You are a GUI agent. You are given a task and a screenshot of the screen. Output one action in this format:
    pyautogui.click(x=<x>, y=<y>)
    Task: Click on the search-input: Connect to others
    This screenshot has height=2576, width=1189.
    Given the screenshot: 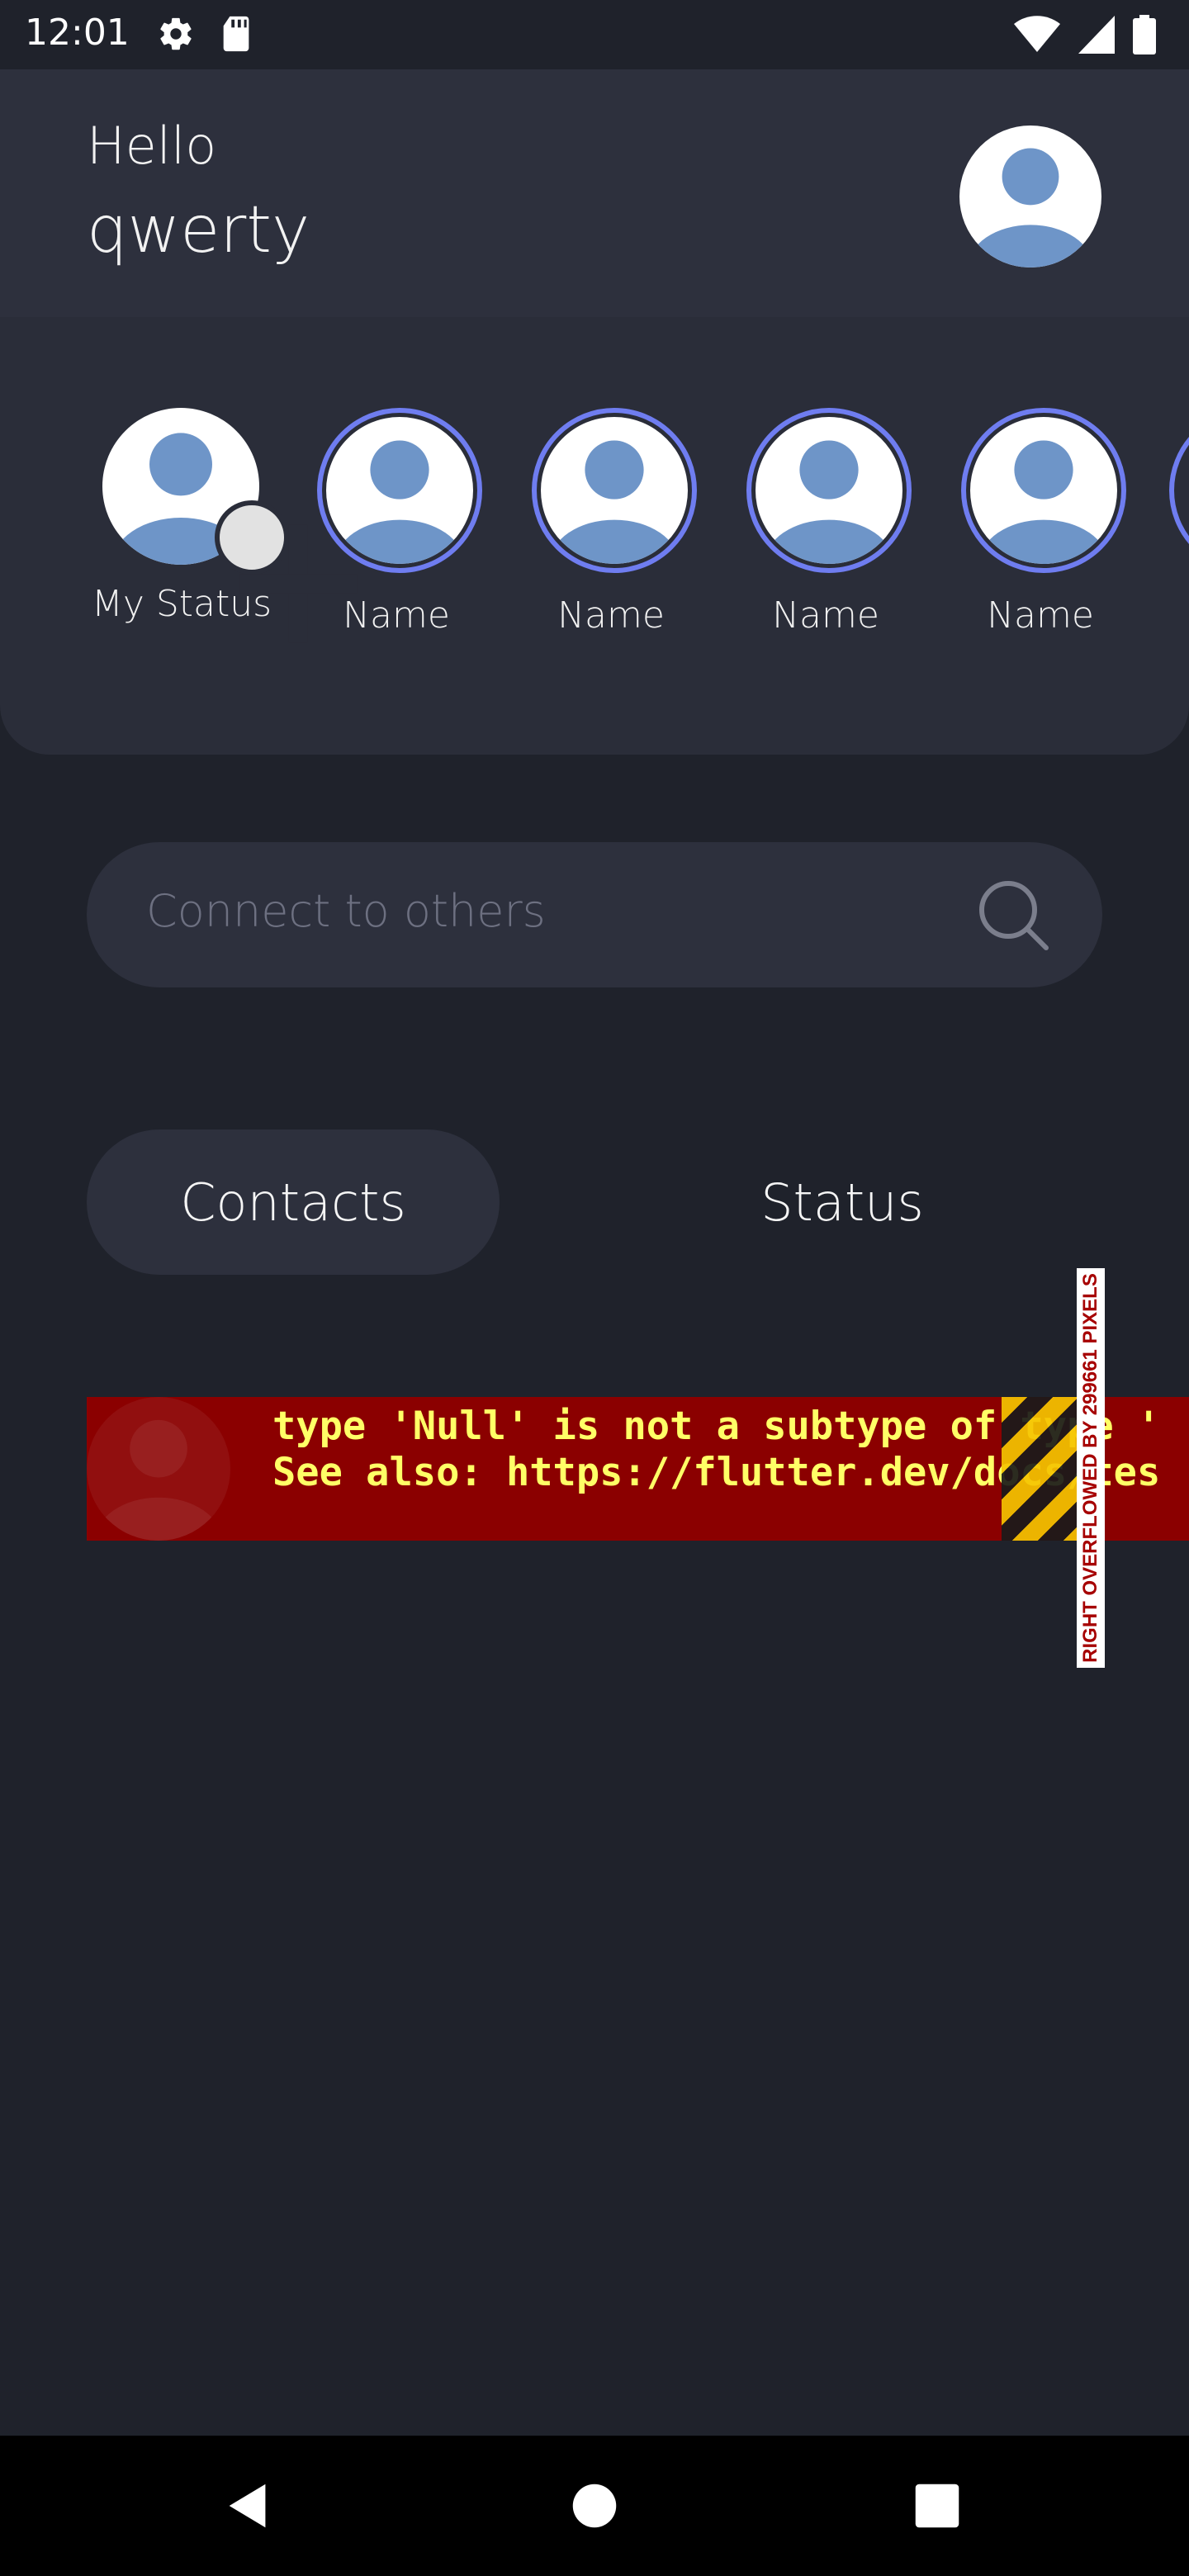 What is the action you would take?
    pyautogui.click(x=594, y=914)
    